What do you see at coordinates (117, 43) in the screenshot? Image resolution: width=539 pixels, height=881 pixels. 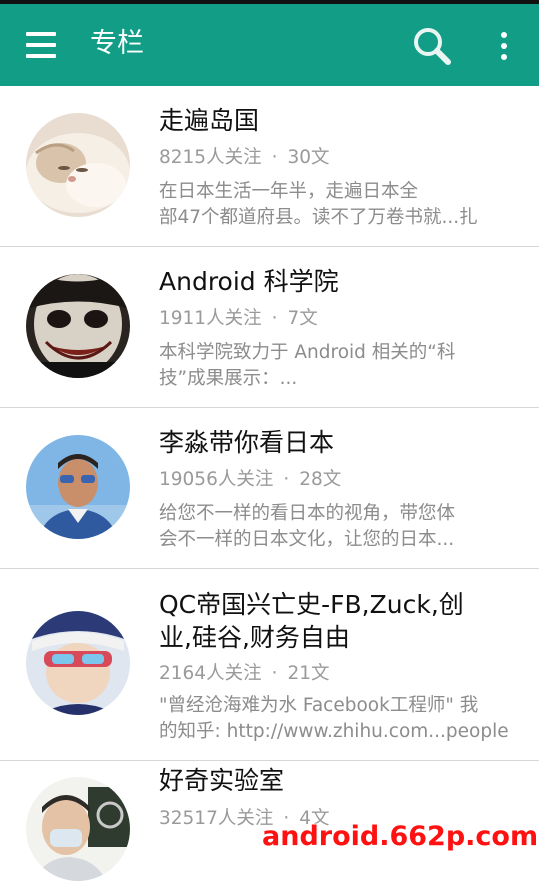 I see `page-title: 专栏` at bounding box center [117, 43].